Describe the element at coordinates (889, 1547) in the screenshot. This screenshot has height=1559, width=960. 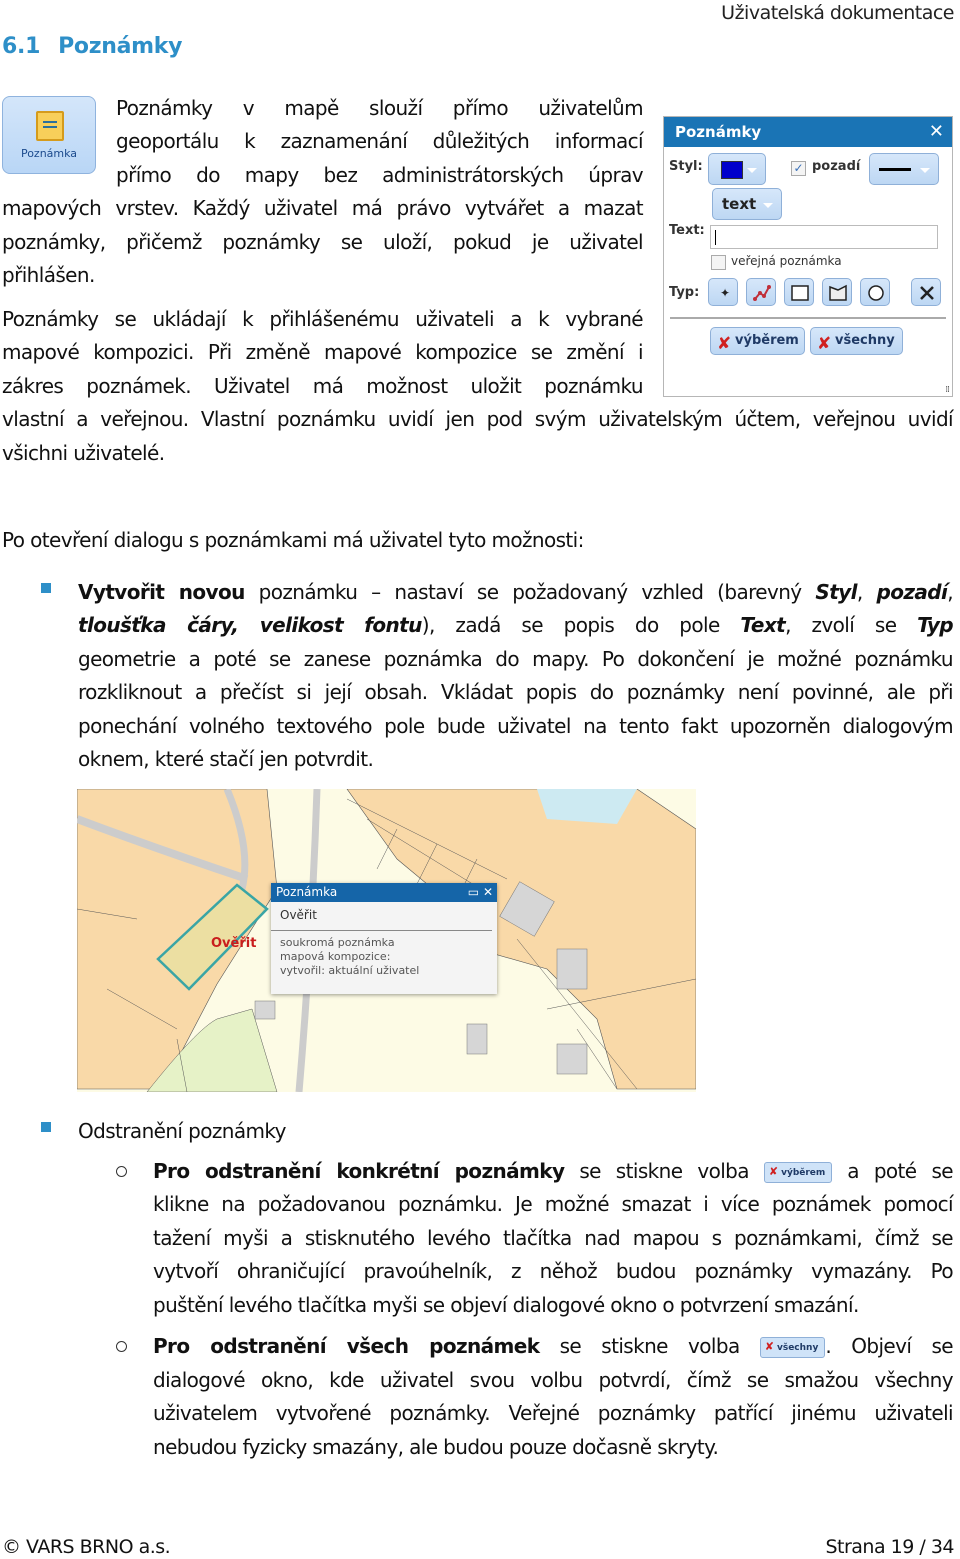
I see `footer-page-number: Strana 19 / 34` at that location.